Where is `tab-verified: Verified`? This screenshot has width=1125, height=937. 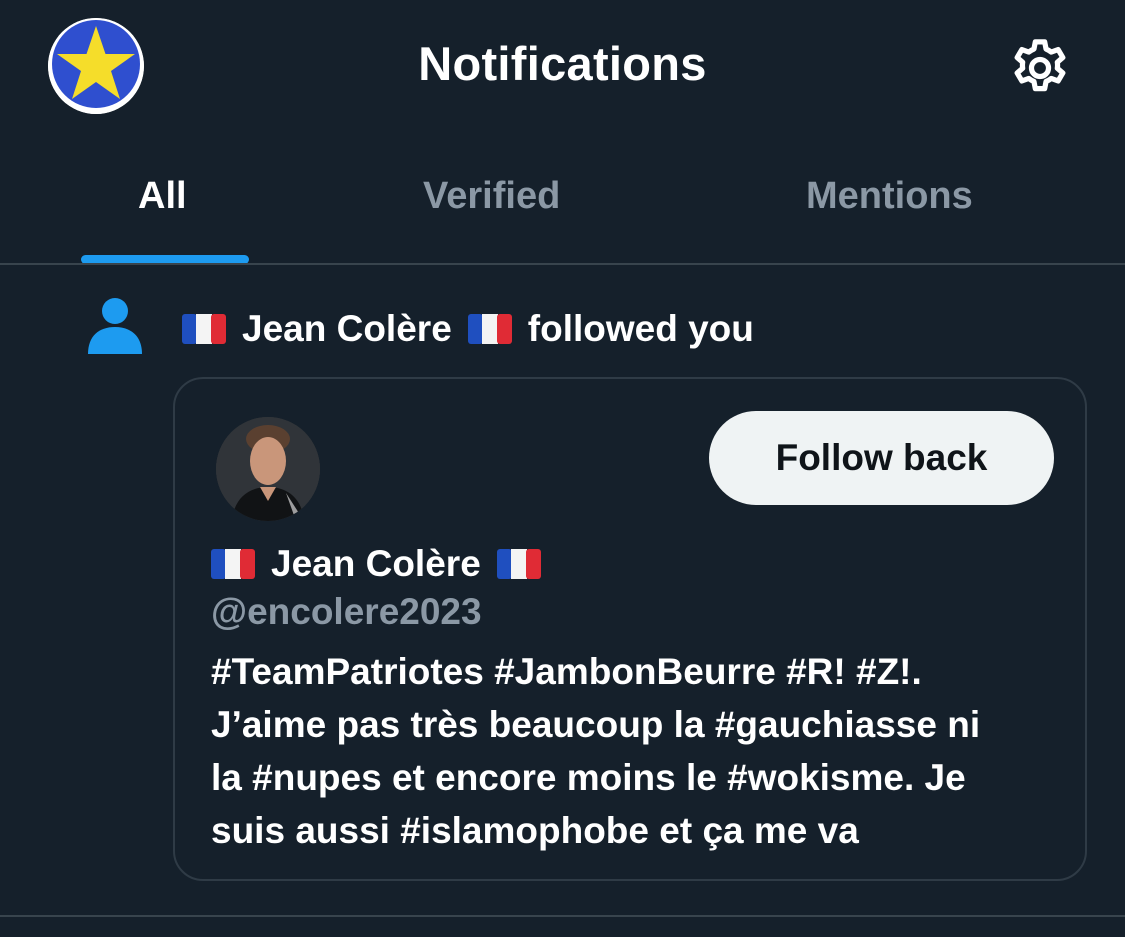
tab-verified: Verified is located at coordinates (491, 196).